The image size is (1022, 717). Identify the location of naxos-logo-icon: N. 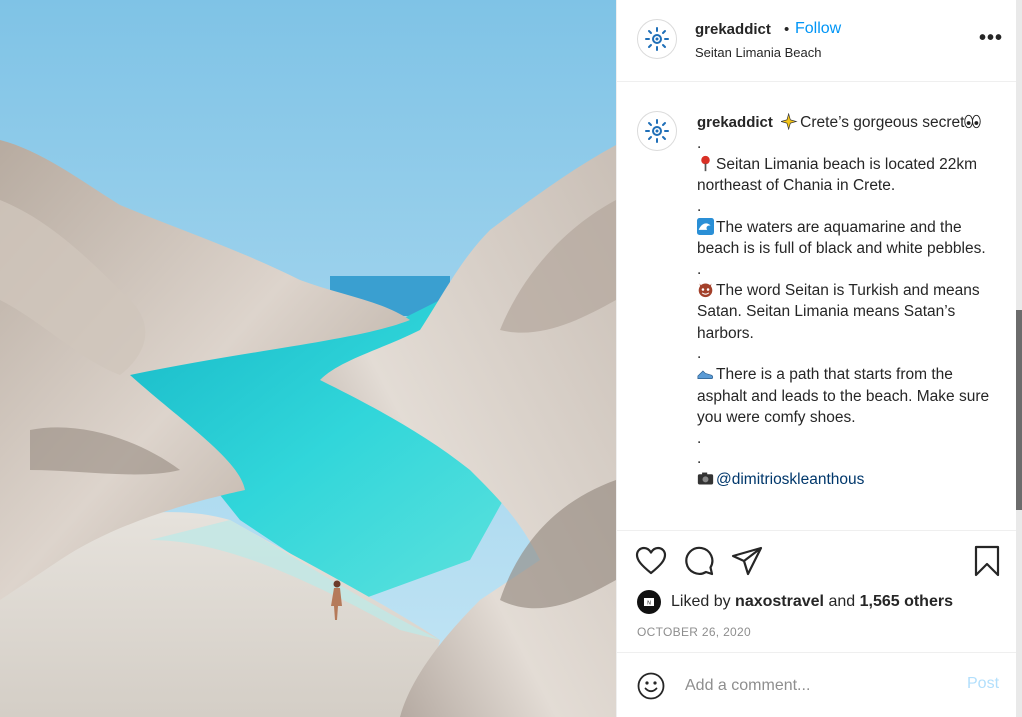
(649, 602).